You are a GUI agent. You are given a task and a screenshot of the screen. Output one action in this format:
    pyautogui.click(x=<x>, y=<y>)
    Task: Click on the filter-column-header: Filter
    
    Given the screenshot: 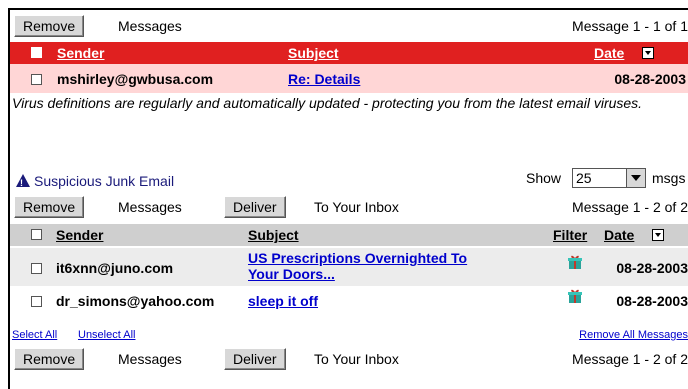 What is the action you would take?
    pyautogui.click(x=570, y=235)
    